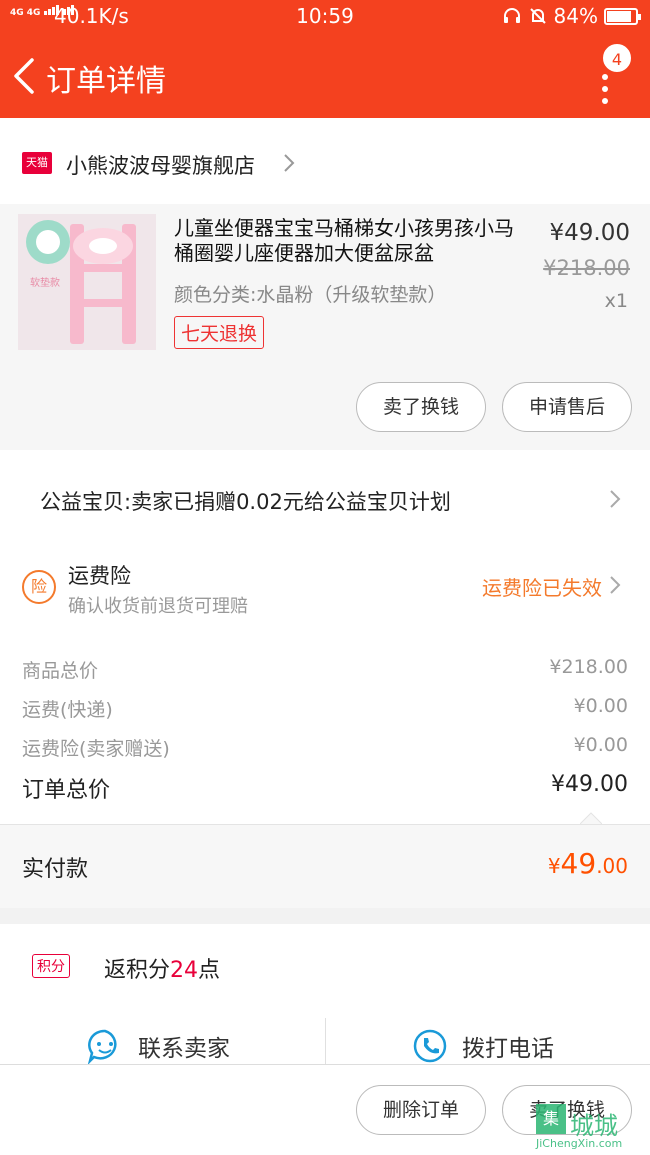 Image resolution: width=650 pixels, height=1155 pixels. Describe the element at coordinates (99, 576) in the screenshot. I see `insurance-title: 运费险` at that location.